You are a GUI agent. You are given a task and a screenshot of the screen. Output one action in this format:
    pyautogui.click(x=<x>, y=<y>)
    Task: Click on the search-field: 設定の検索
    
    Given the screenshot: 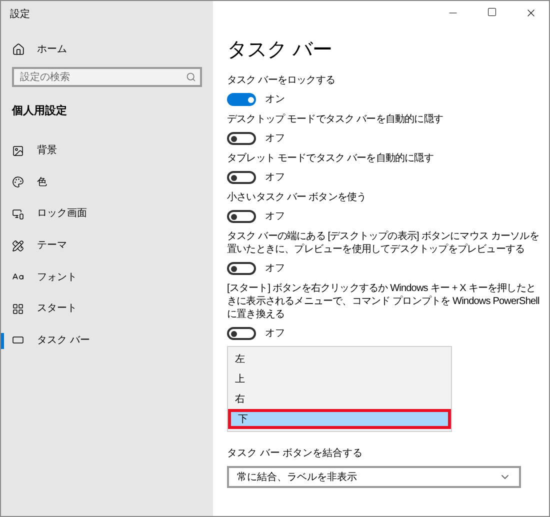 What is the action you would take?
    pyautogui.click(x=107, y=77)
    